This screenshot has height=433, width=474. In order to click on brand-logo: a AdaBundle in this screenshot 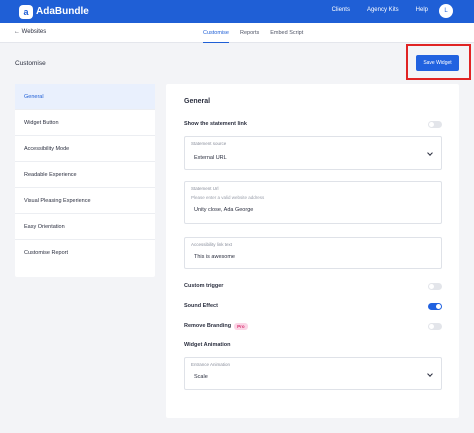, I will do `click(54, 11)`.